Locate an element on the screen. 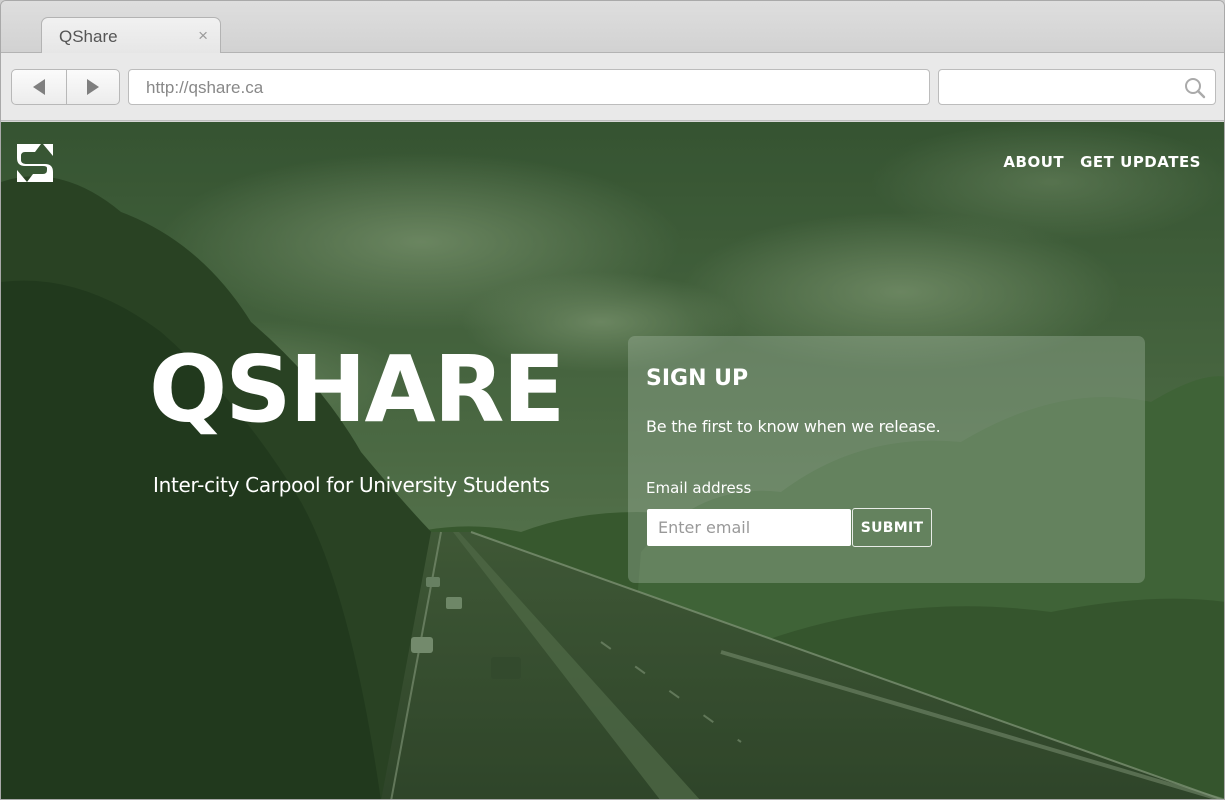 Image resolution: width=1225 pixels, height=800 pixels. browser-tab: QShare × is located at coordinates (131, 35).